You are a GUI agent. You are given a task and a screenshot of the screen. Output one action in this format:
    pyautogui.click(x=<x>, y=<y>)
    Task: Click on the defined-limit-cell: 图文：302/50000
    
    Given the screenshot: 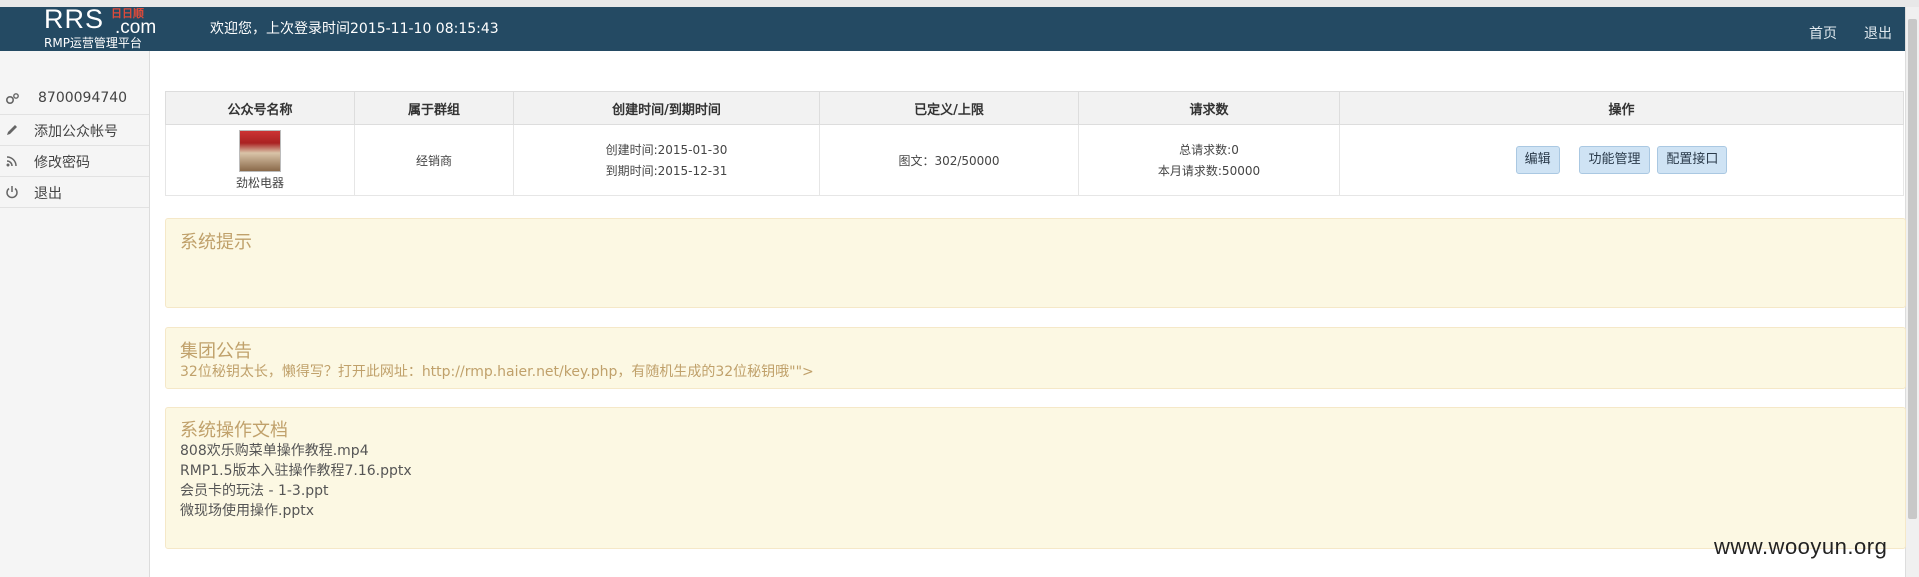 What is the action you would take?
    pyautogui.click(x=949, y=160)
    